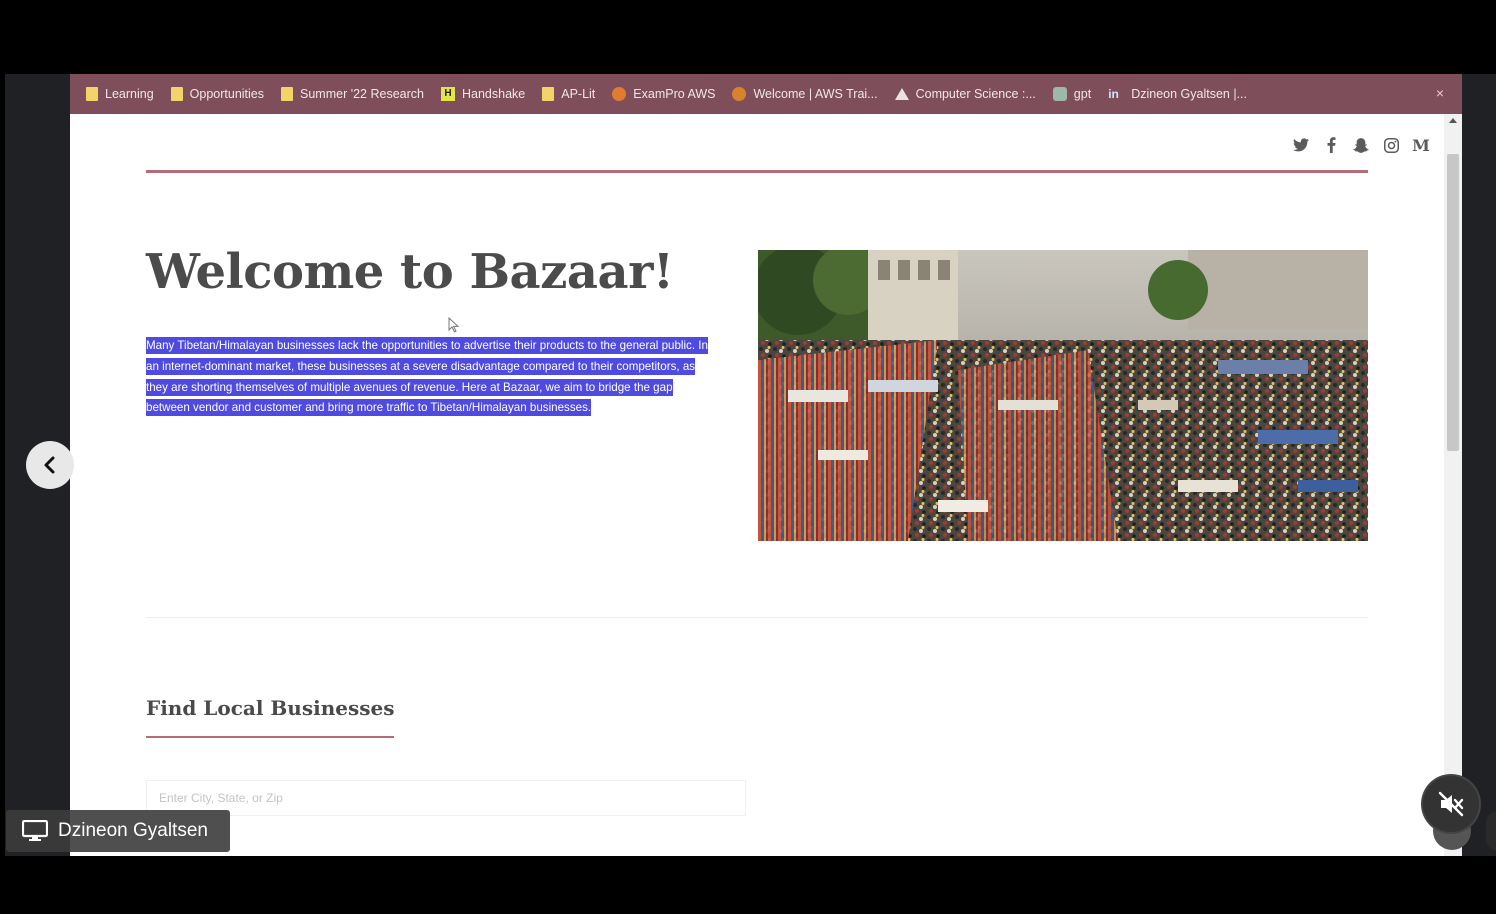  What do you see at coordinates (35, 830) in the screenshot?
I see `screen-share-icon` at bounding box center [35, 830].